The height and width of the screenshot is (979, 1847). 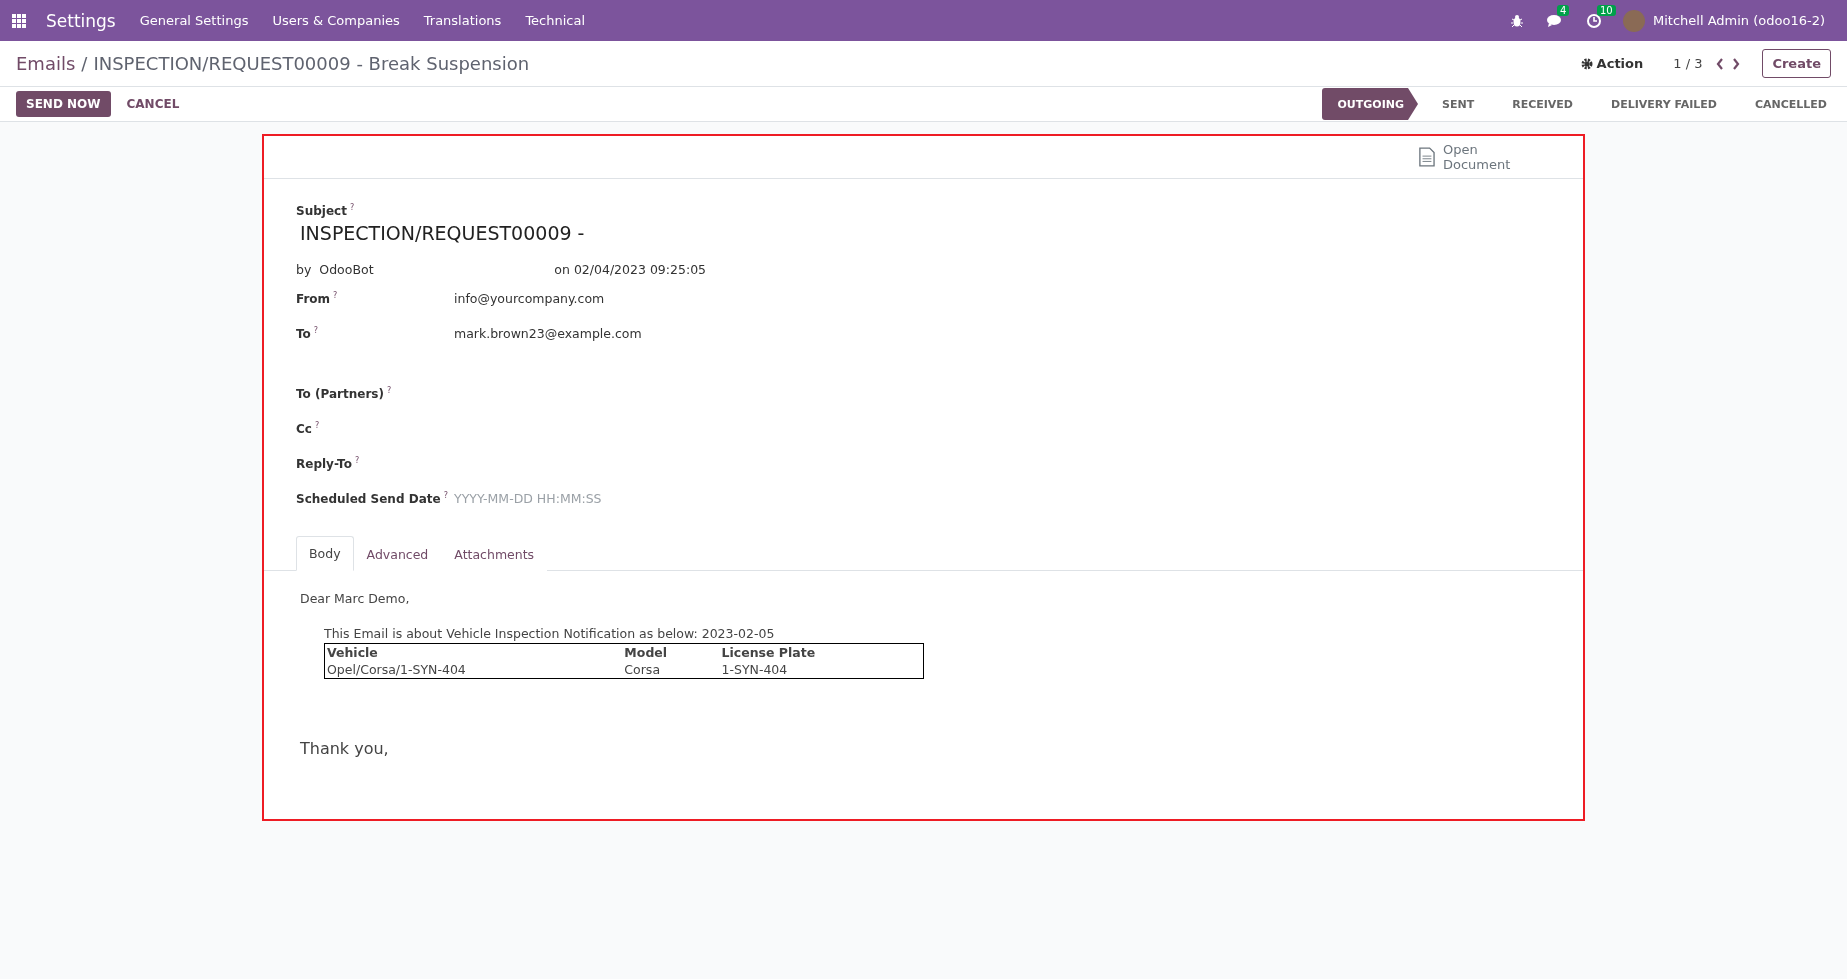 What do you see at coordinates (1606, 10) in the screenshot?
I see `activity-count-badge: 10` at bounding box center [1606, 10].